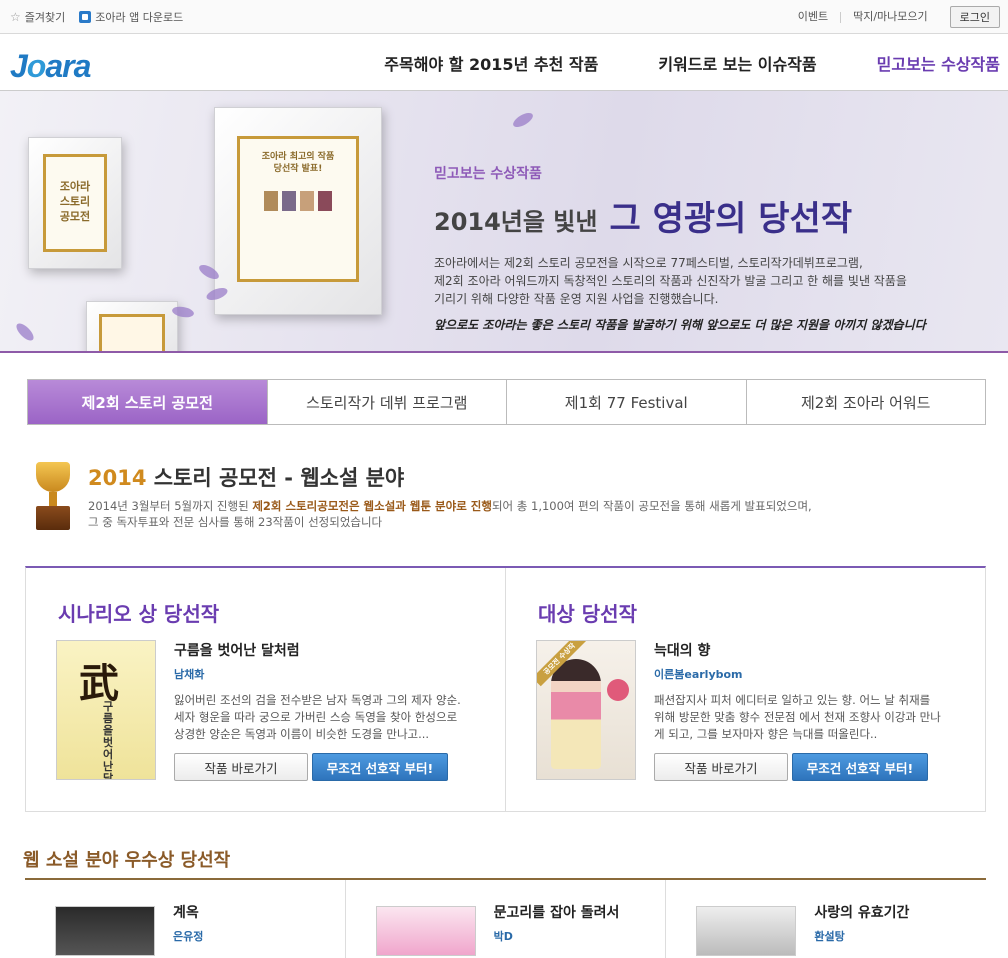  I want to click on excellence-item: 계옥 은유정, so click(185, 919).